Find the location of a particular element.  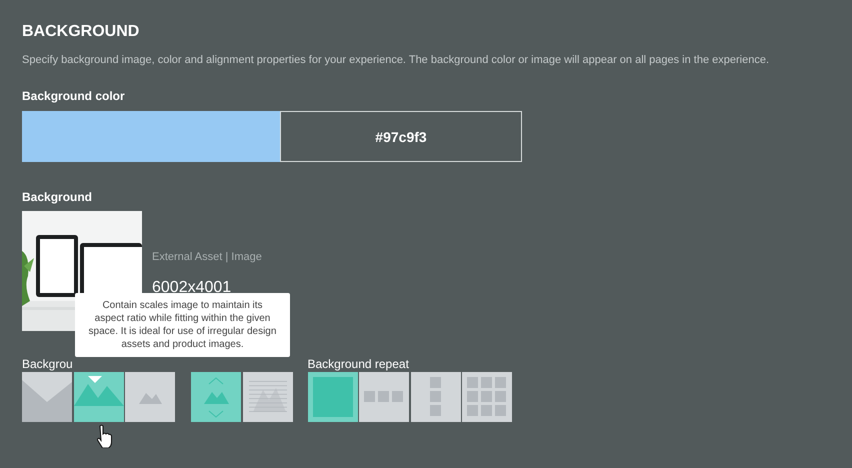

description: Specify background image, color and alignment properties for your experience. The background color or image will appear on all pages in the experience. is located at coordinates (396, 60).